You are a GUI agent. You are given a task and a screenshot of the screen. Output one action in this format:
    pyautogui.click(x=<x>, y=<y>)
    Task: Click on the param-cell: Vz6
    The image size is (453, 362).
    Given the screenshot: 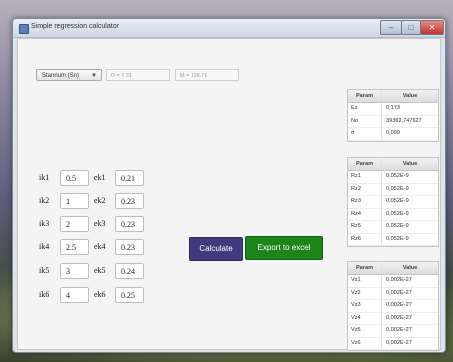 What is the action you would take?
    pyautogui.click(x=365, y=343)
    